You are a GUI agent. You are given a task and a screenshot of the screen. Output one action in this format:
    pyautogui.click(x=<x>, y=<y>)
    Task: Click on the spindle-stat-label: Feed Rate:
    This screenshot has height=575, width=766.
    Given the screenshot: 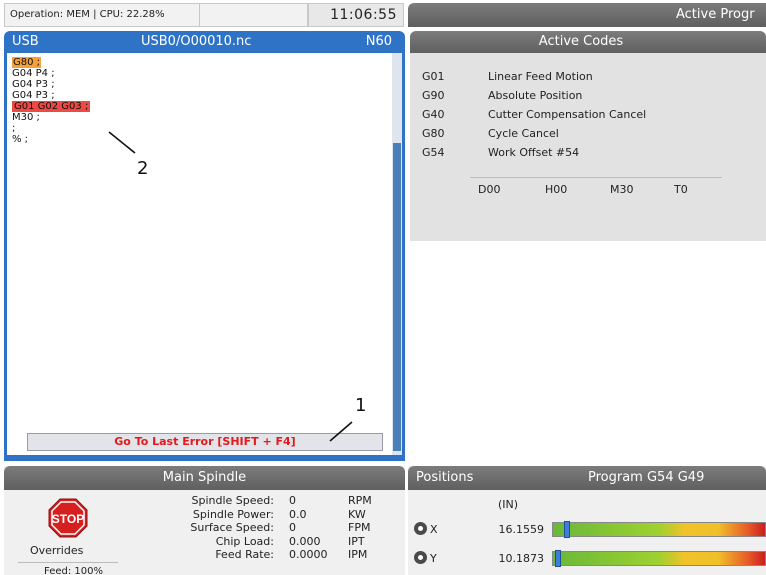 What is the action you would take?
    pyautogui.click(x=244, y=554)
    